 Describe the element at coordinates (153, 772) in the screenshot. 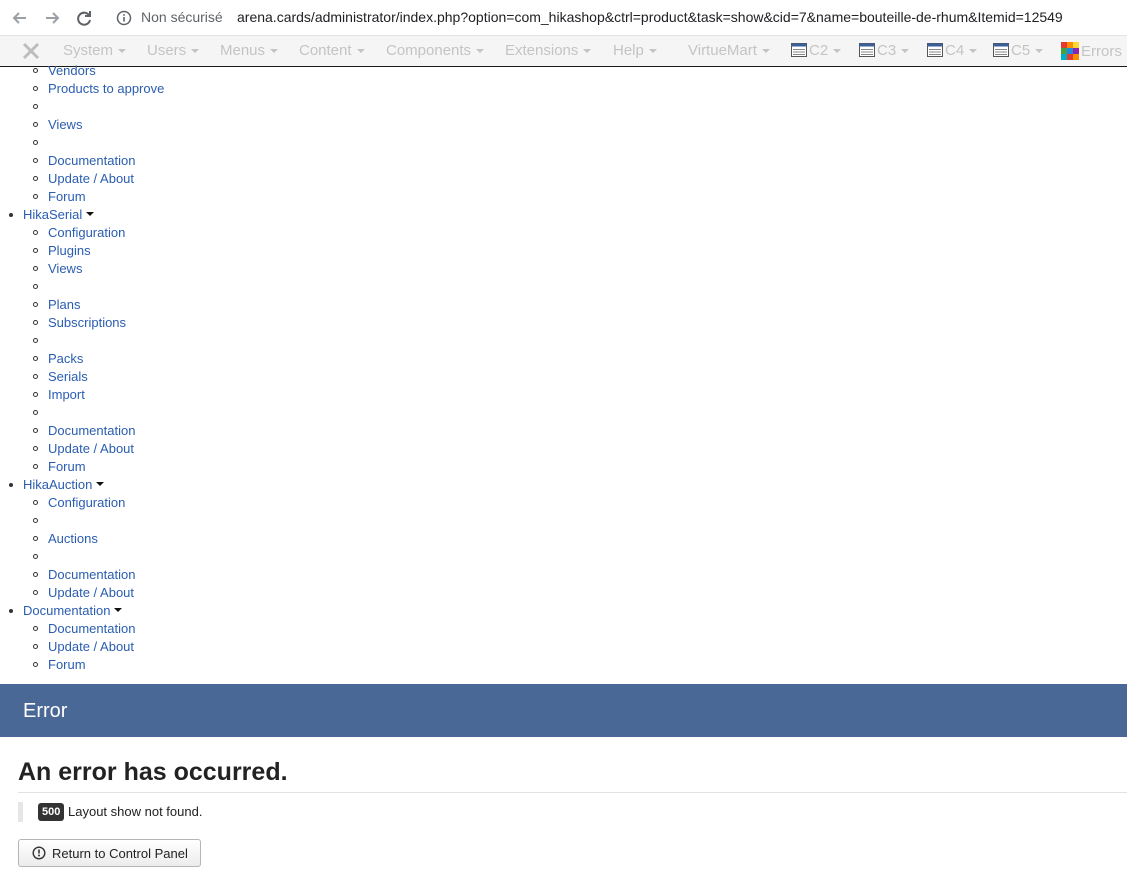

I see `error-title: An error has occurred.` at that location.